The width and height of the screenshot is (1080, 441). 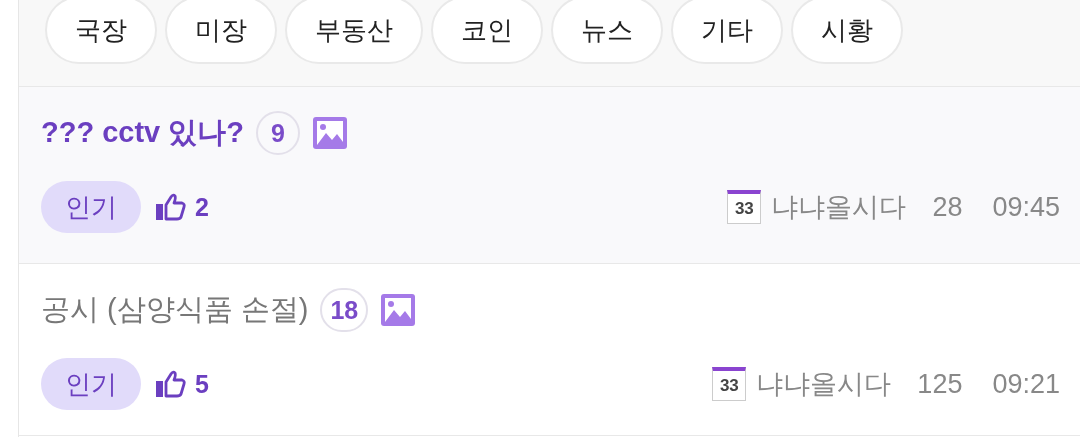 I want to click on like-count: 5, so click(x=202, y=384).